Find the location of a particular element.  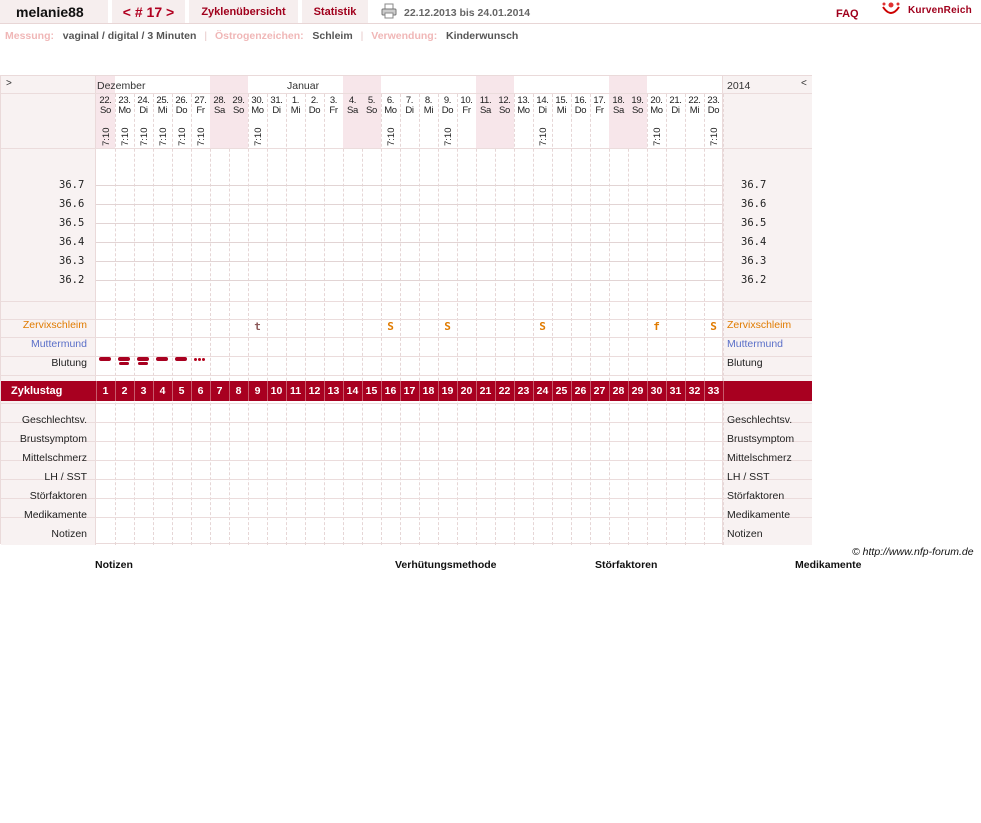

cycle-navigator: < # 17 > is located at coordinates (148, 11).